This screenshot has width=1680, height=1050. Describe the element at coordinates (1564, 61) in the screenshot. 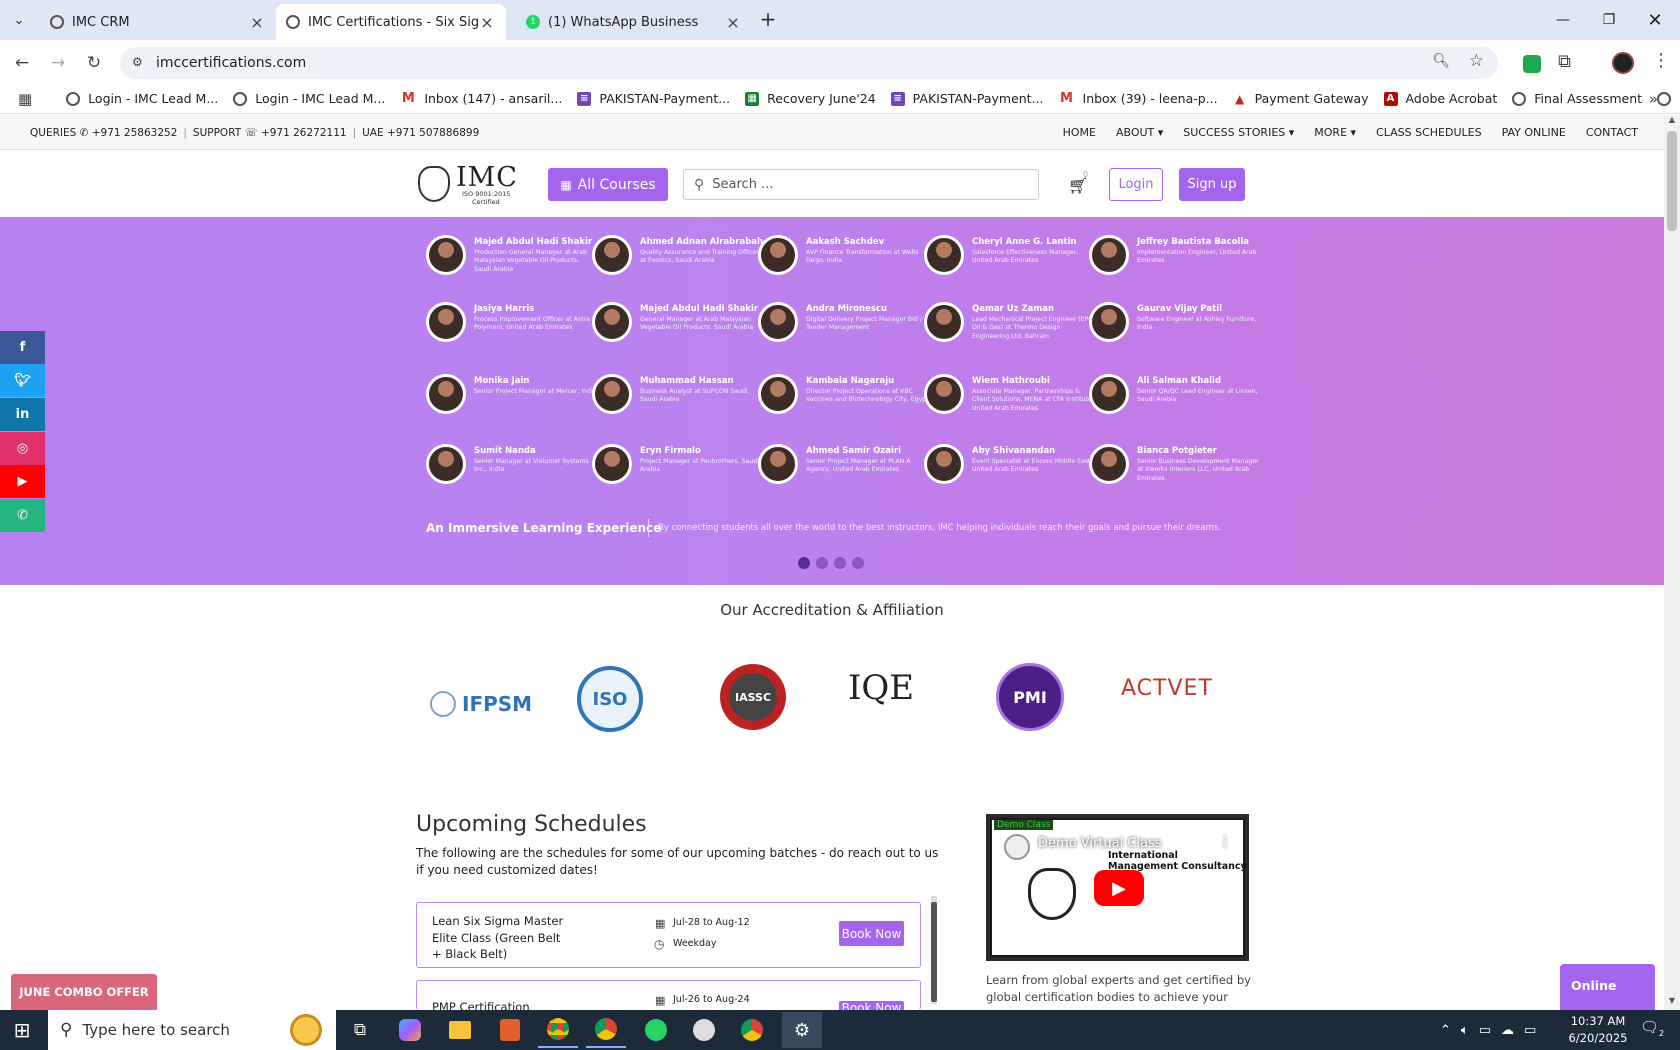

I see `extensions-puzzle-icon: ⧉` at that location.